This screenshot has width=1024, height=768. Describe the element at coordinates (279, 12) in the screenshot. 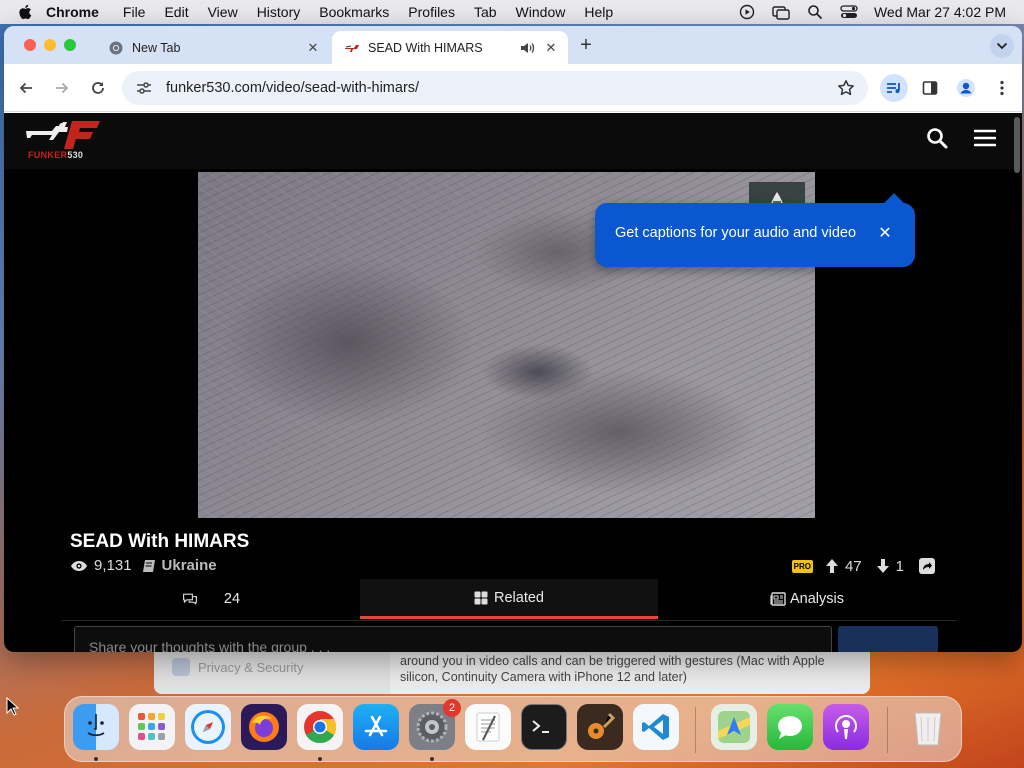

I see `menu-history: History` at that location.